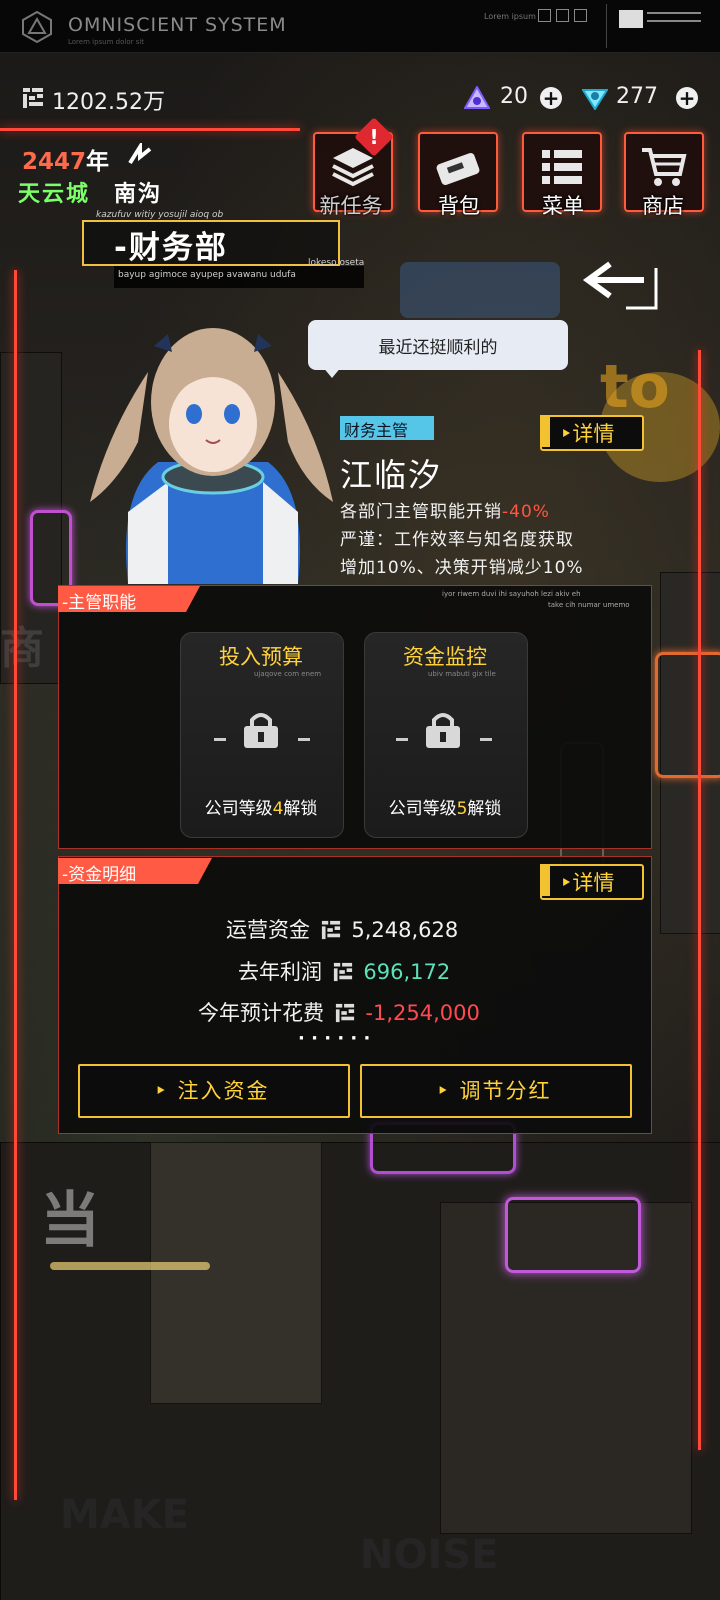 Image resolution: width=720 pixels, height=1600 pixels. Describe the element at coordinates (160, 215) in the screenshot. I see `department-caption-top: kazufuv witiy yosujil aioq ob` at that location.